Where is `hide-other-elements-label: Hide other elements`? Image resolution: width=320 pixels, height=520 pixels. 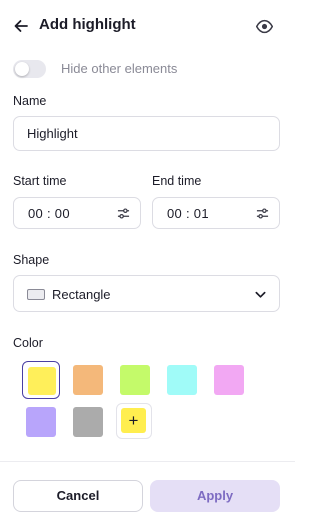
hide-other-elements-label: Hide other elements is located at coordinates (119, 68).